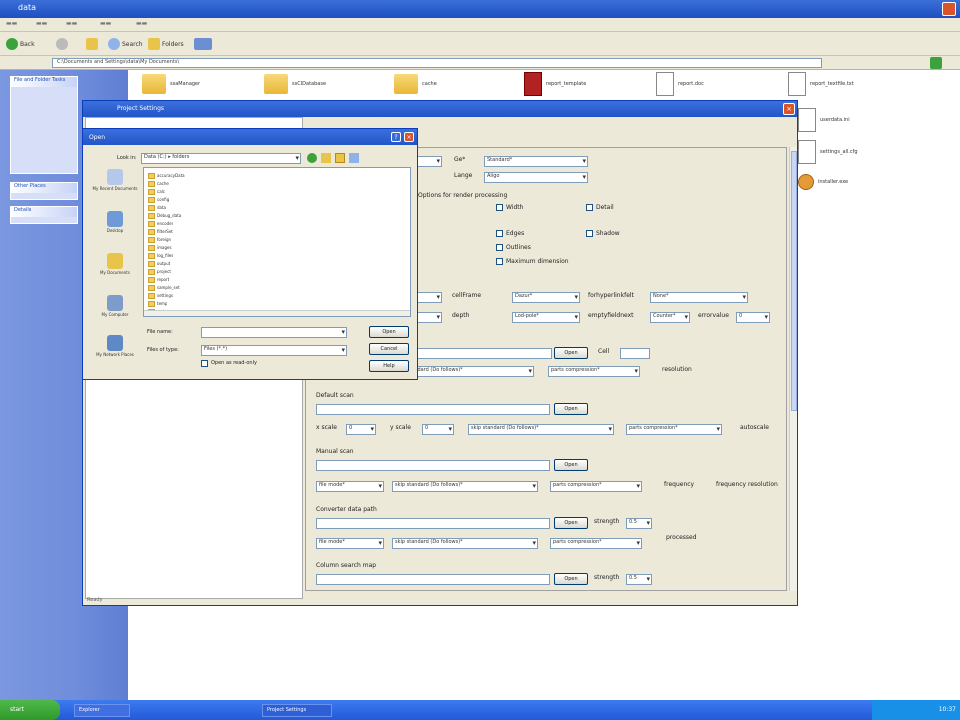 This screenshot has width=960, height=720. I want to click on file-item: report_textfile.txt, so click(821, 84).